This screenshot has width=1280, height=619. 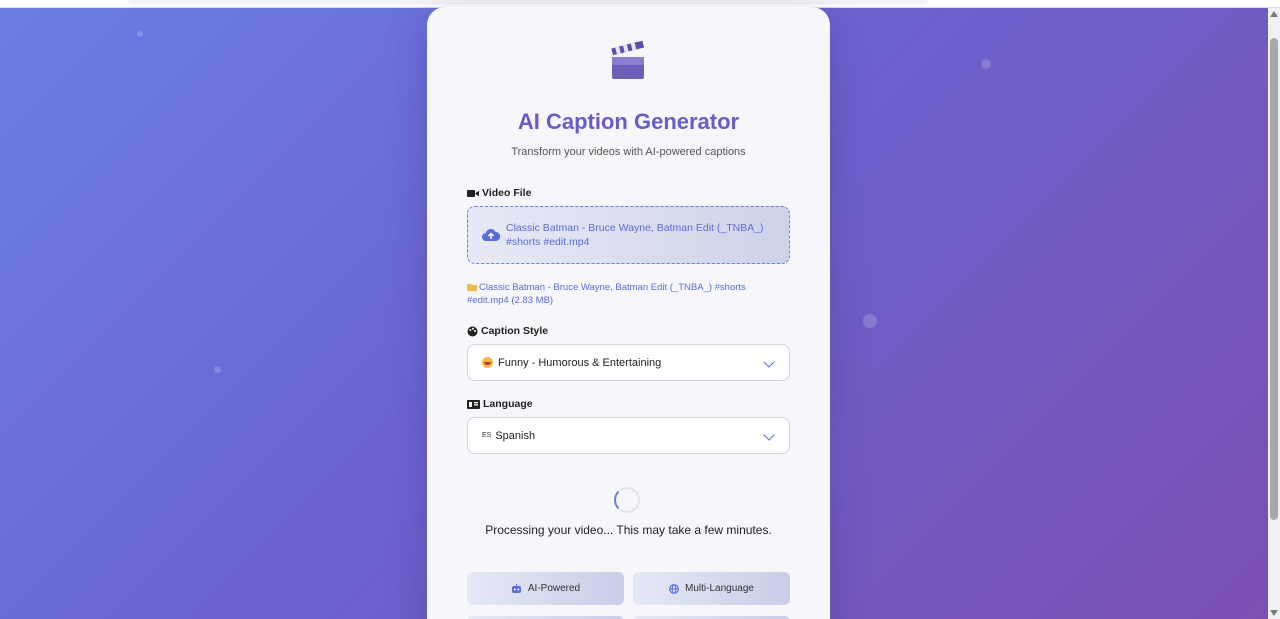 I want to click on caption-style-label-text: Caption Style, so click(x=515, y=331).